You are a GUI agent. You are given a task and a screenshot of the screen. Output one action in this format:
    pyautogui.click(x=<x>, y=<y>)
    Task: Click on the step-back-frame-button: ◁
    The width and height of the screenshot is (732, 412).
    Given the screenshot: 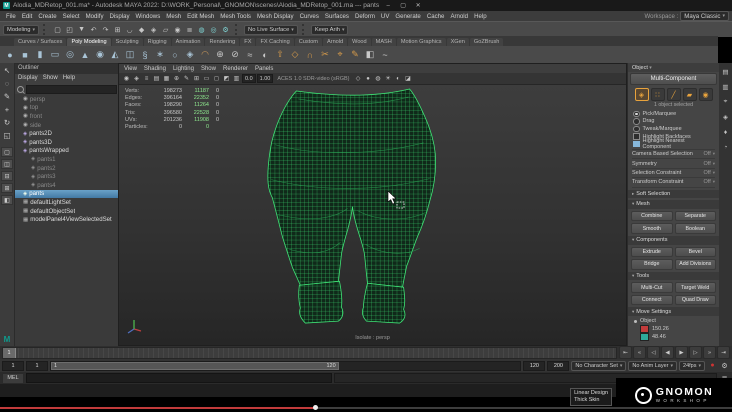 What is the action you would take?
    pyautogui.click(x=653, y=352)
    